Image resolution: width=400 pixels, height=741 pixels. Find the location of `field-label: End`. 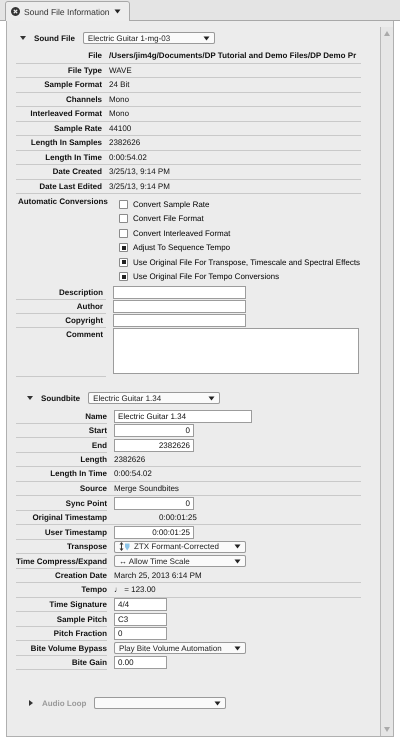

field-label: End is located at coordinates (98, 445).